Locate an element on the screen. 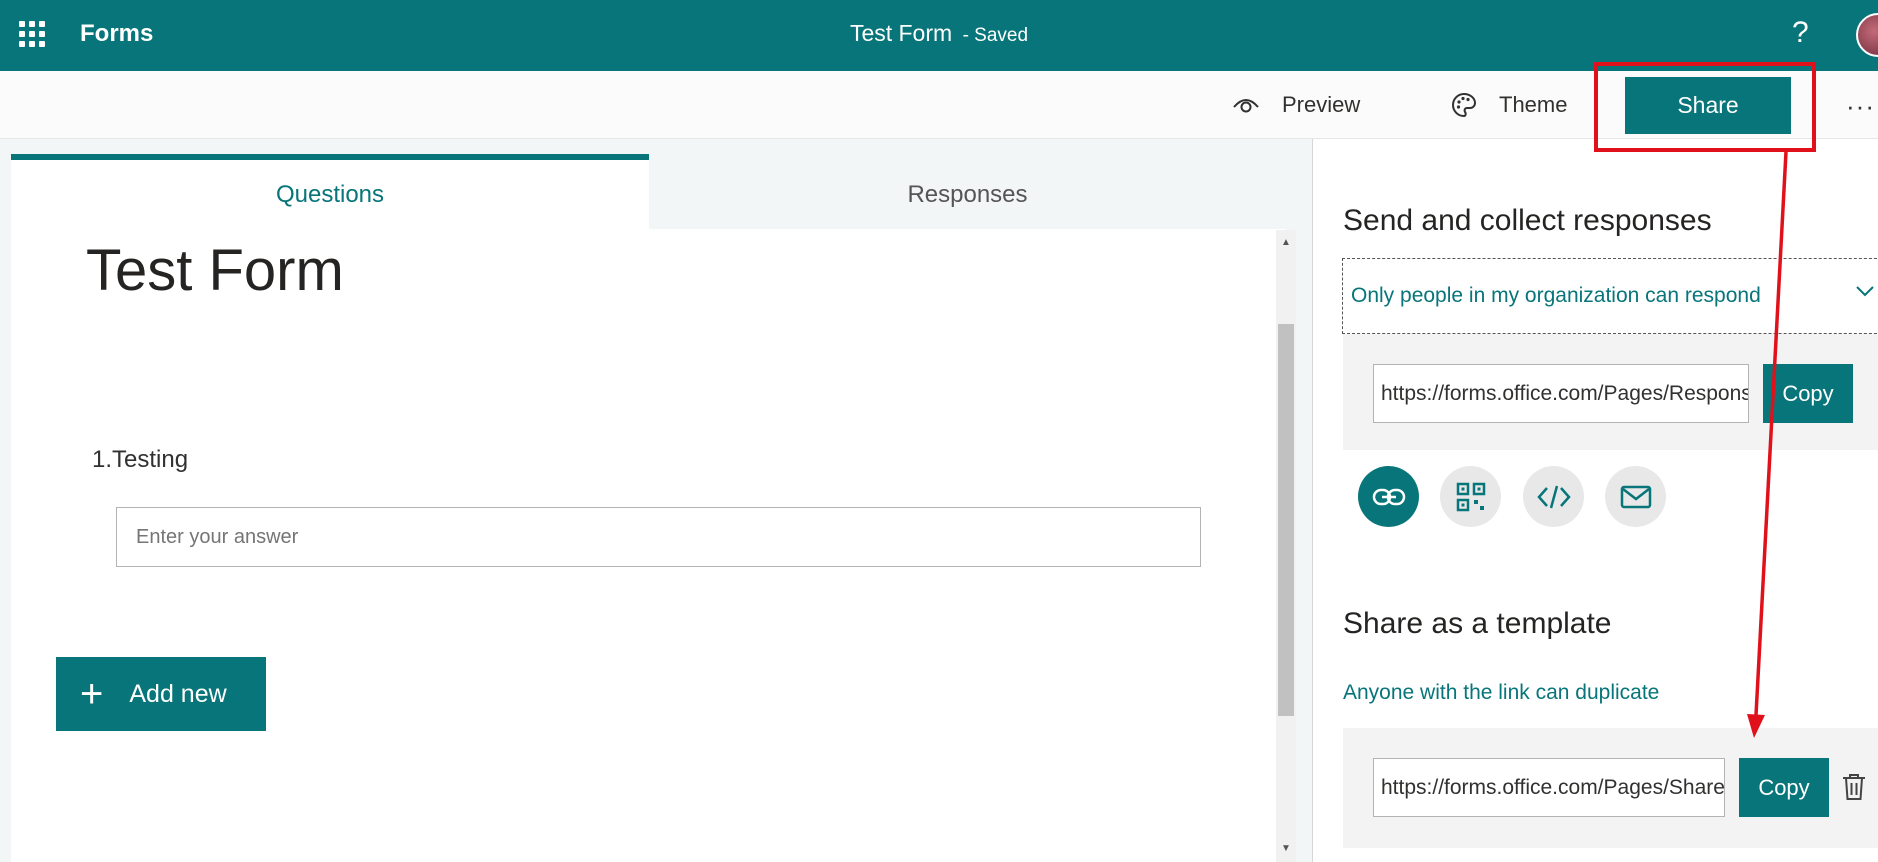  chevron-down-icon is located at coordinates (1865, 291).